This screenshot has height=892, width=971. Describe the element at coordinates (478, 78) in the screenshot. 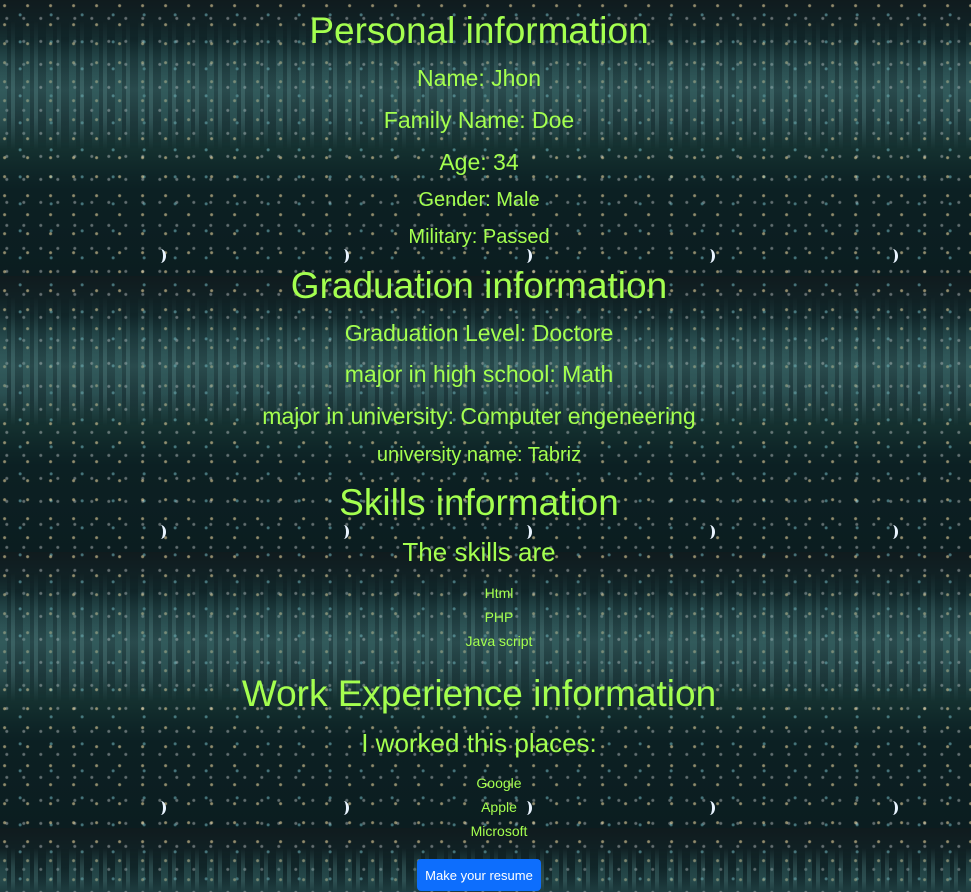

I see `name-field: Name: Jhon` at that location.